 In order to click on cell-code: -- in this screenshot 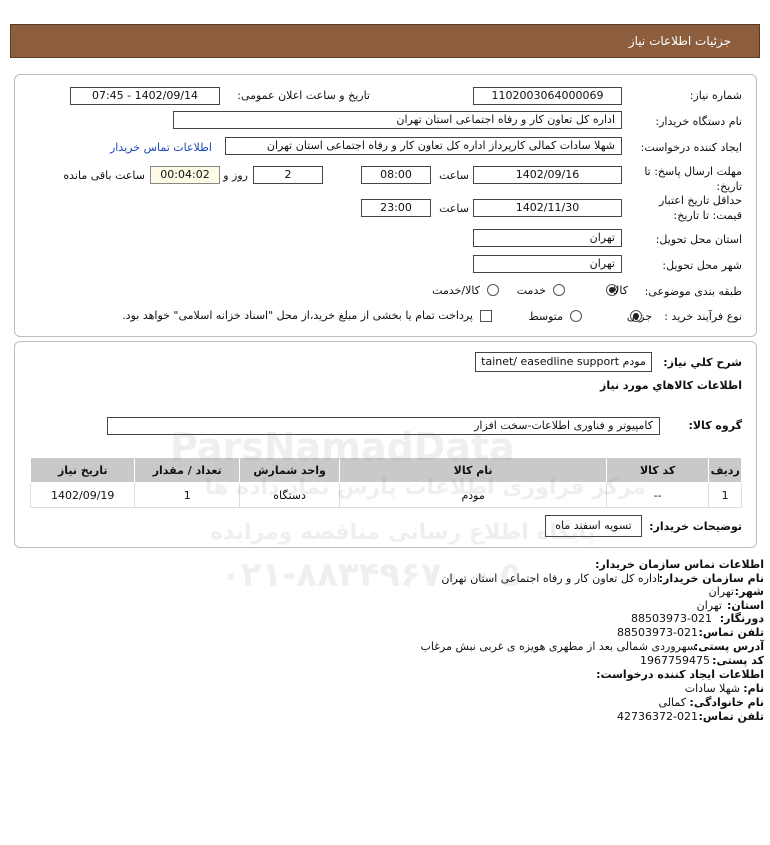, I will do `click(657, 495)`.